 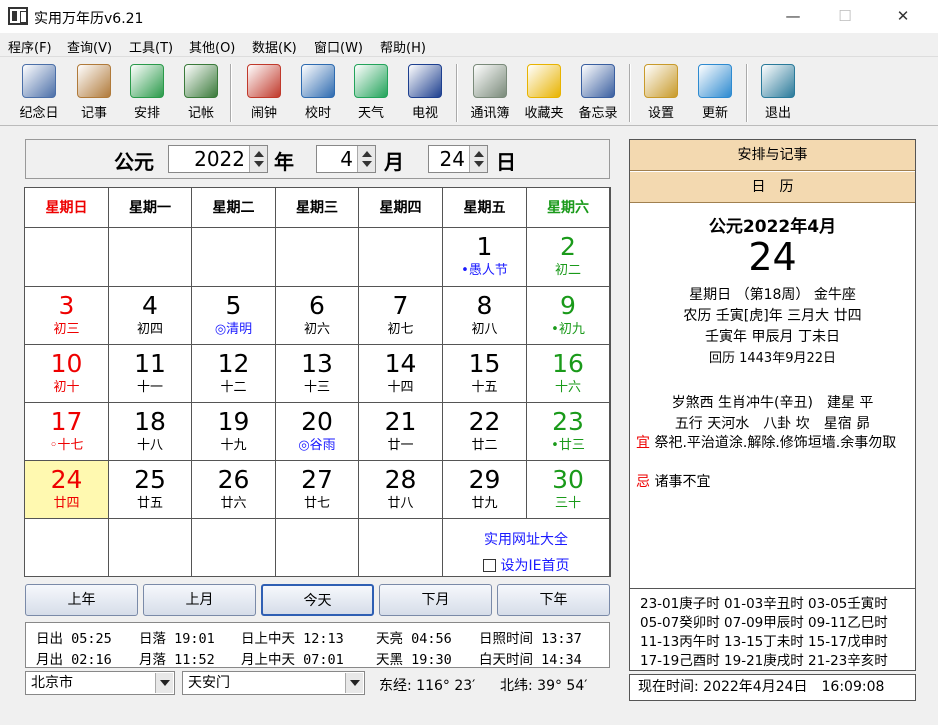 What do you see at coordinates (425, 93) in the screenshot?
I see `toolbar-tv-button: 电视` at bounding box center [425, 93].